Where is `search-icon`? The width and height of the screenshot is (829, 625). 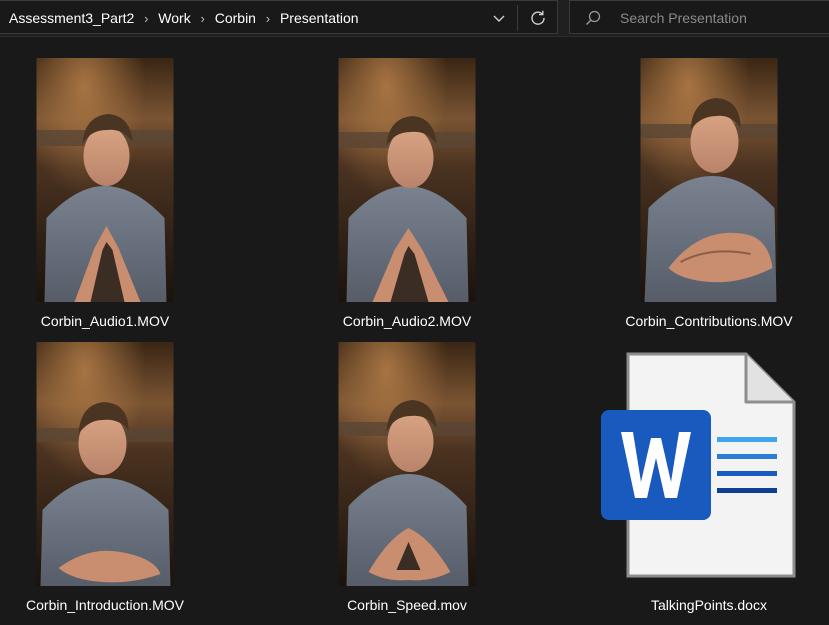 search-icon is located at coordinates (593, 17).